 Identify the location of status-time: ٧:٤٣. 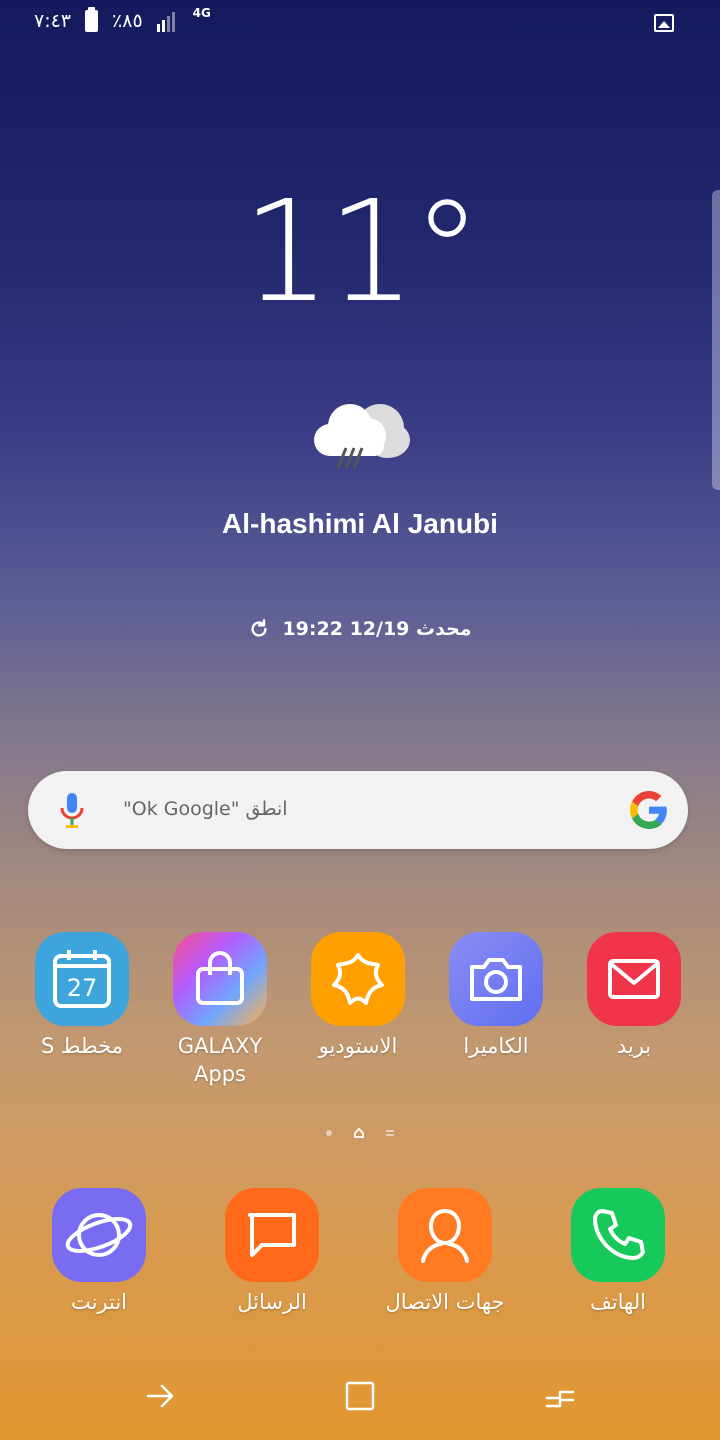
(53, 21).